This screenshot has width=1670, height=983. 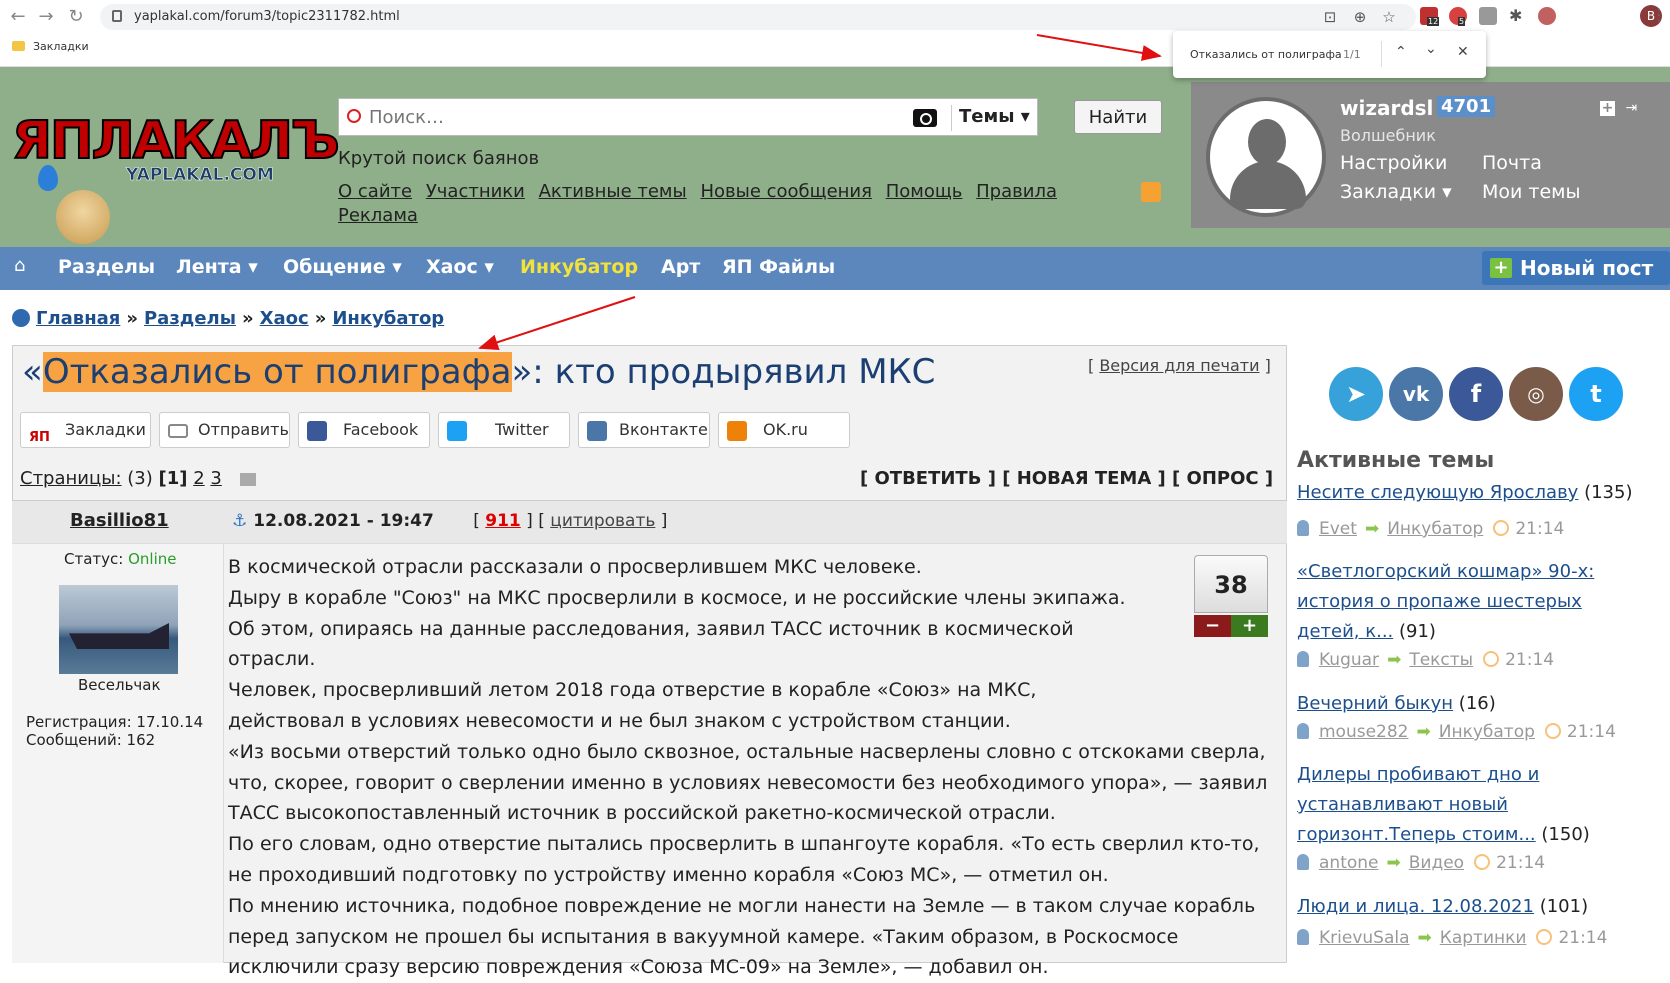 I want to click on site-logo: ЯПЛАКАЛЪ, so click(x=176, y=141).